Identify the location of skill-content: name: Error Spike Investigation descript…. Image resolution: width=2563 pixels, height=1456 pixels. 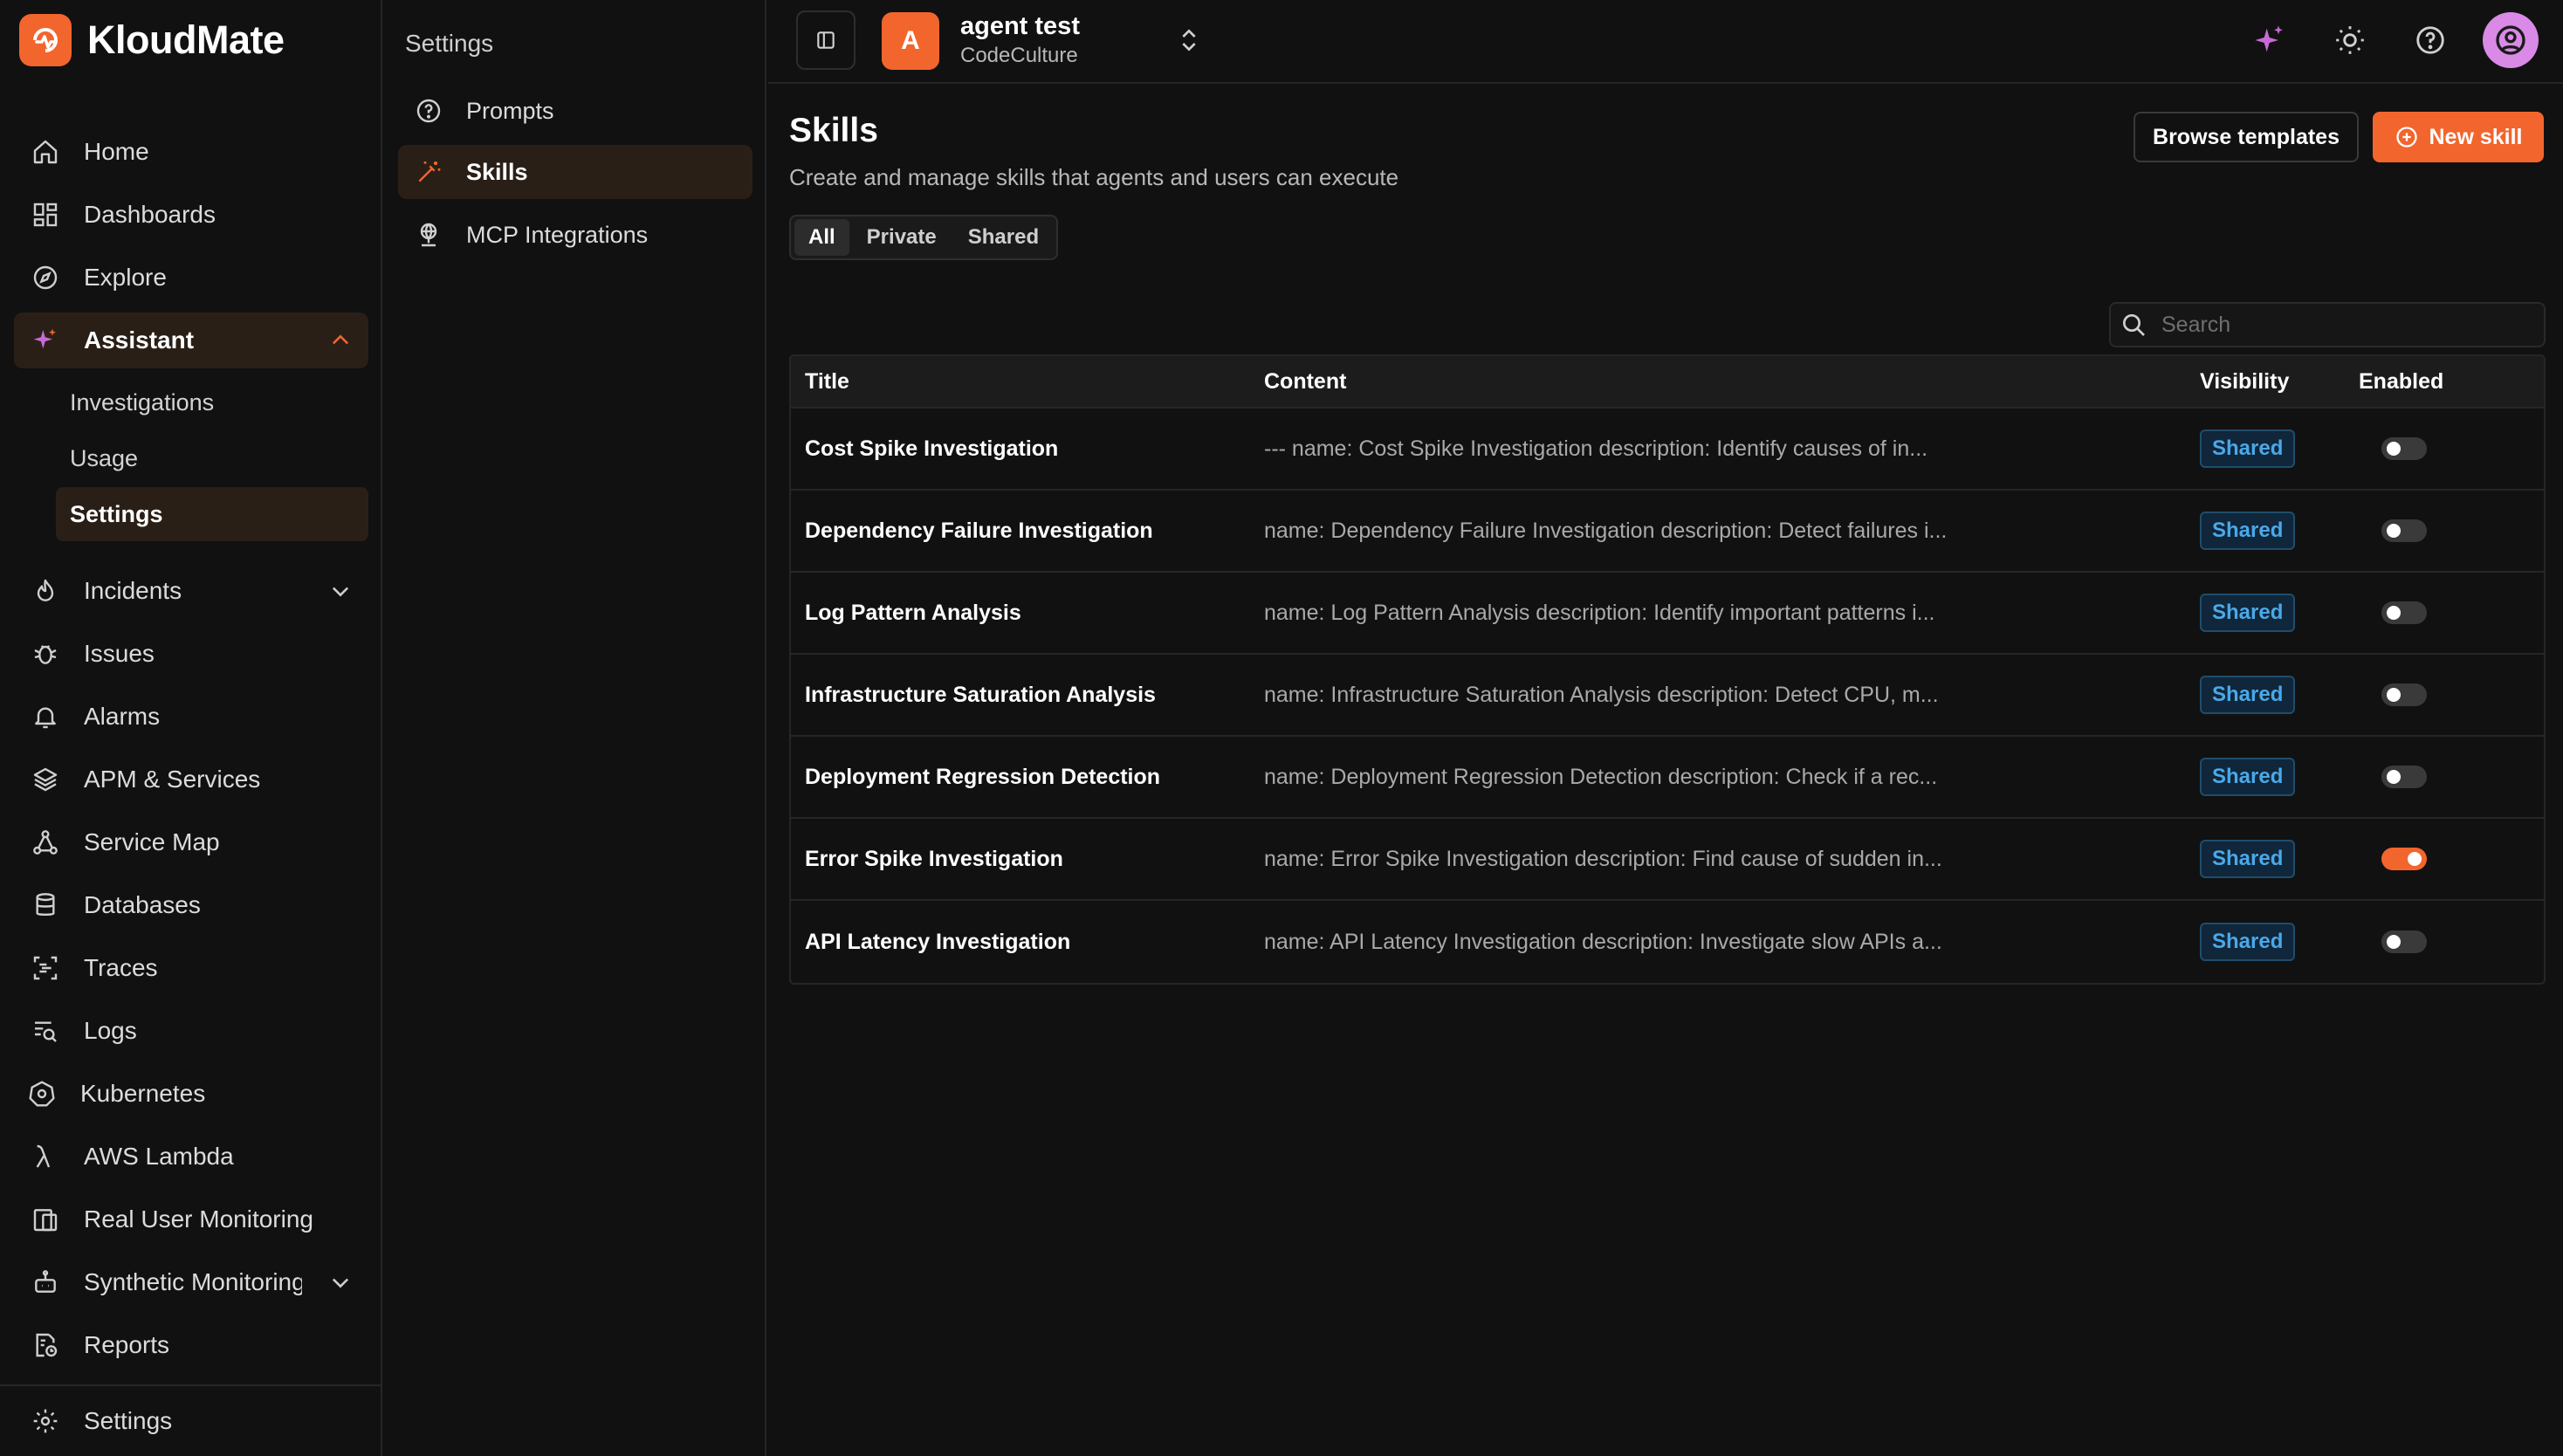
(1603, 858).